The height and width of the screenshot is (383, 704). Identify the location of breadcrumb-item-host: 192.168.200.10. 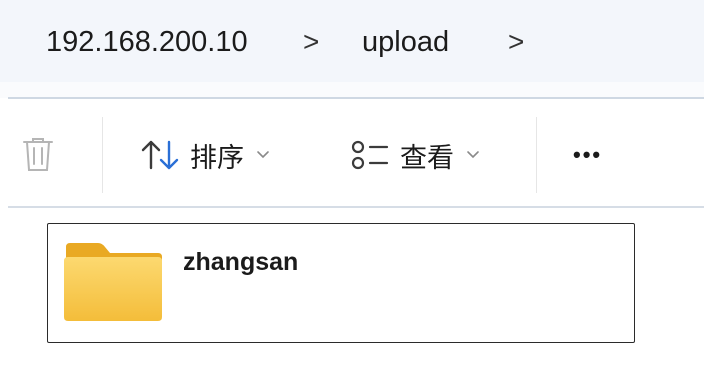
(147, 42).